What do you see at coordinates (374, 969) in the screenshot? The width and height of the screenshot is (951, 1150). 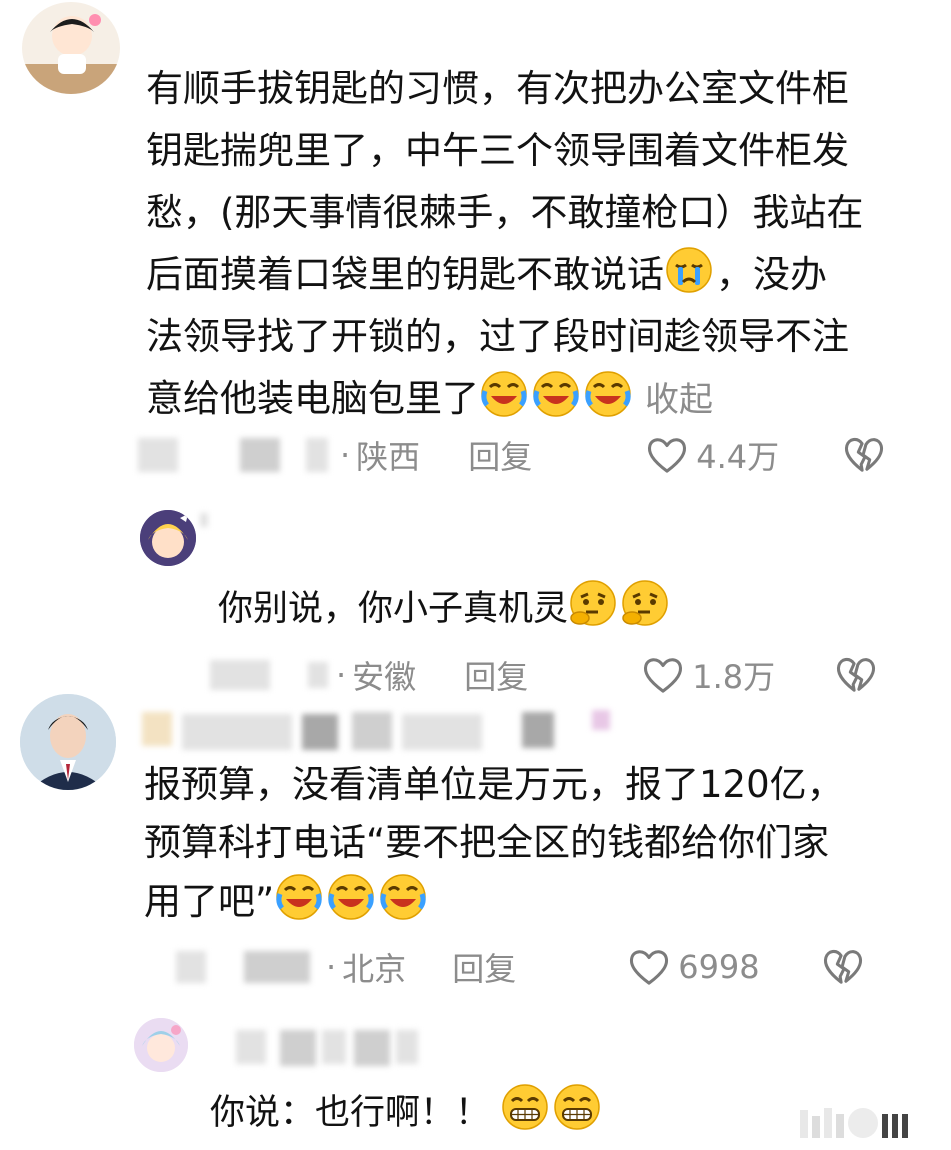 I see `location-label: 北京` at bounding box center [374, 969].